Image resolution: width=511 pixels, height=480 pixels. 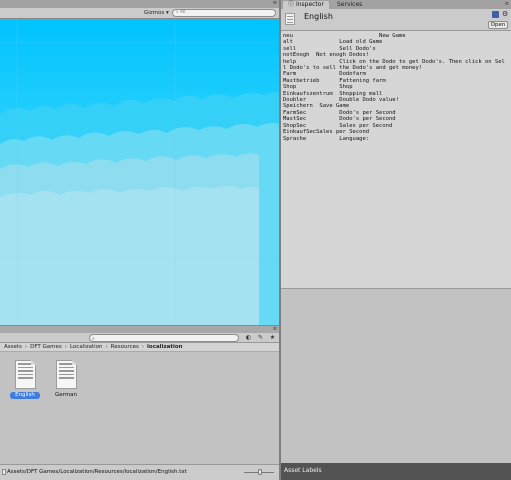 I want to click on favorite-star-icon: ★, so click(x=272, y=338).